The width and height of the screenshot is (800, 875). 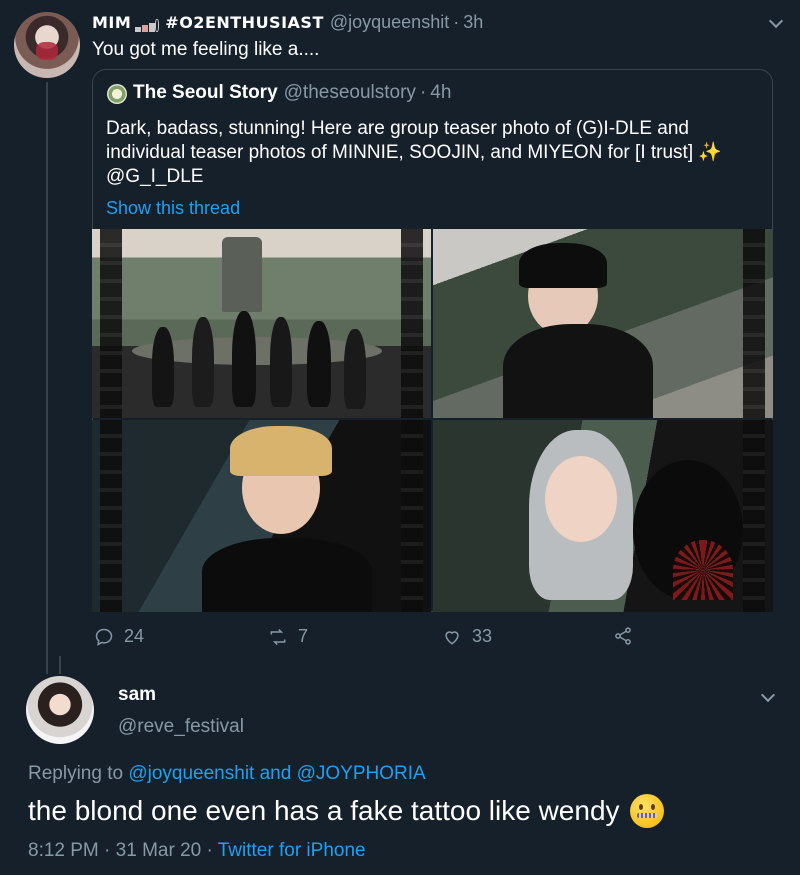 I want to click on display-name-suffix: #O2ENTHUSIAST, so click(x=244, y=22).